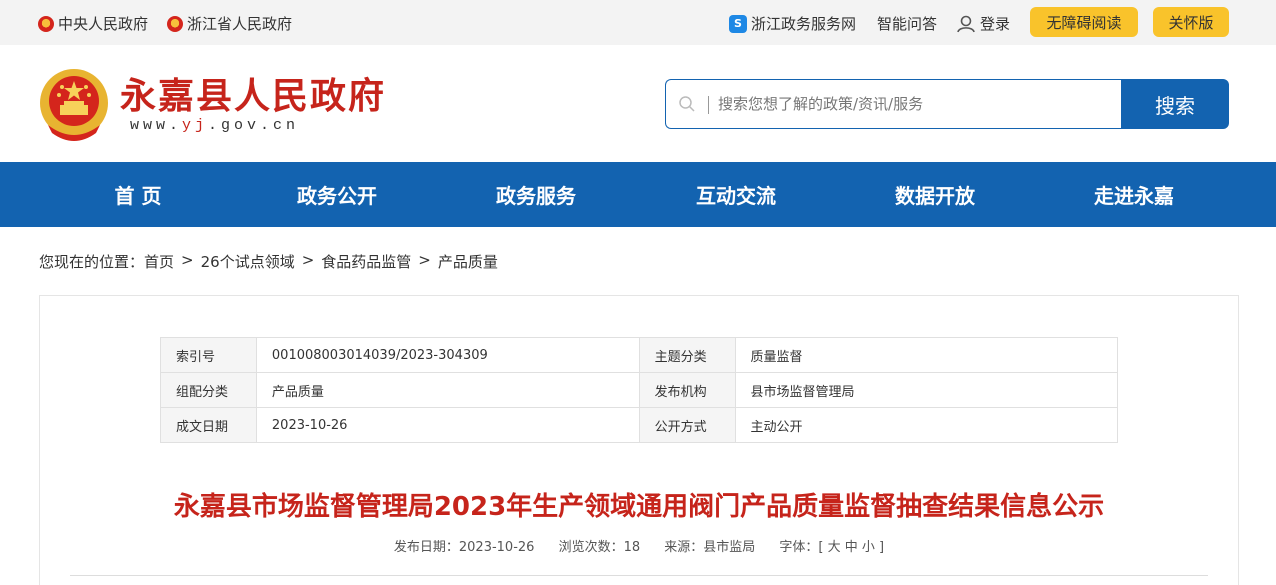 The height and width of the screenshot is (585, 1276). I want to click on central-gov-link: 中央人民政府, so click(93, 23).